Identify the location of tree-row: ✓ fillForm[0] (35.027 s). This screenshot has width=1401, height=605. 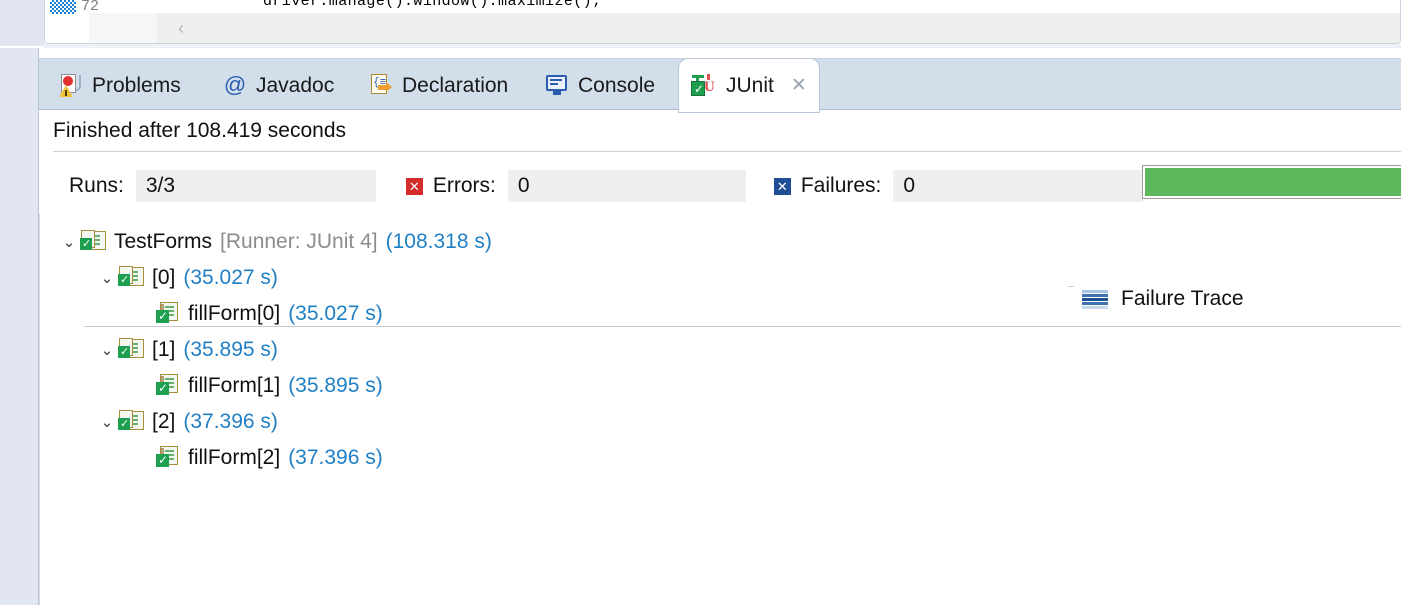
(258, 313).